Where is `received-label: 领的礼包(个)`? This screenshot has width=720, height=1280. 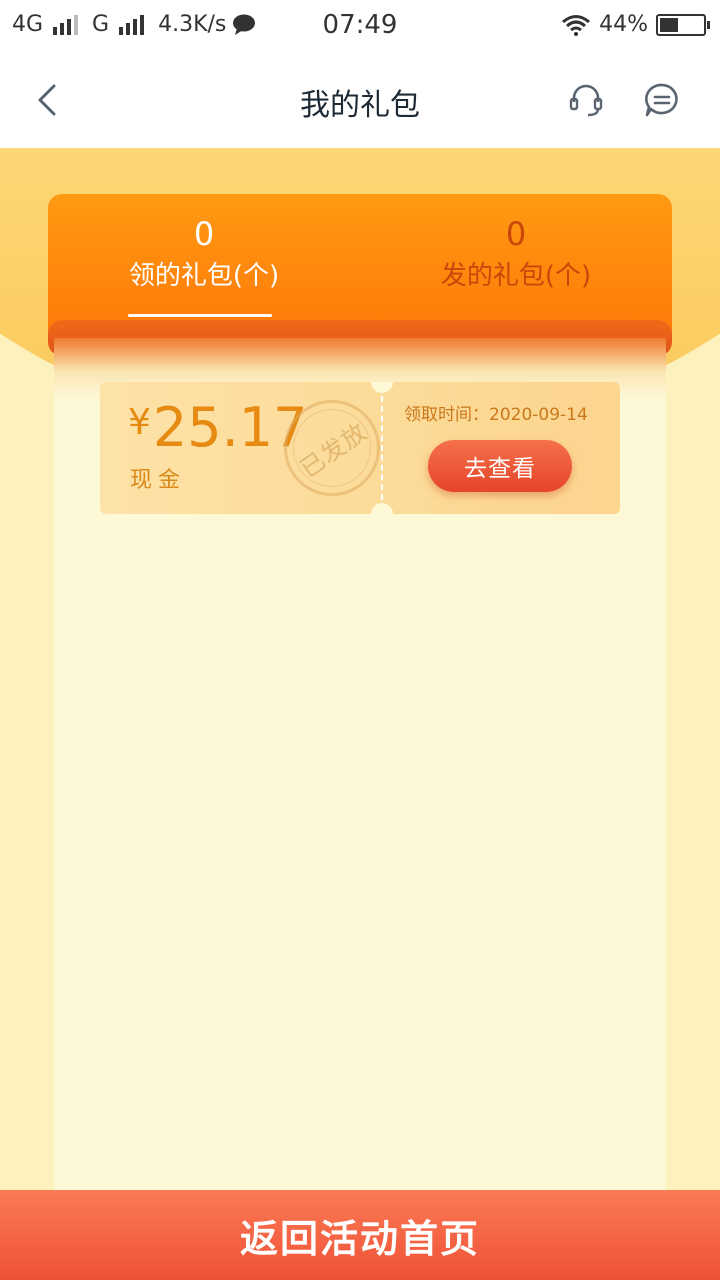 received-label: 领的礼包(个) is located at coordinates (204, 276).